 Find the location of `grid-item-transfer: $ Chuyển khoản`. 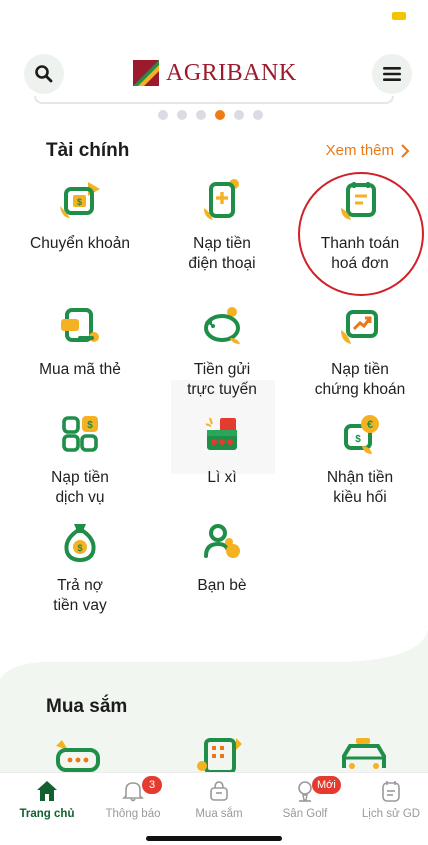

grid-item-transfer: $ Chuyển khoản is located at coordinates (80, 216).